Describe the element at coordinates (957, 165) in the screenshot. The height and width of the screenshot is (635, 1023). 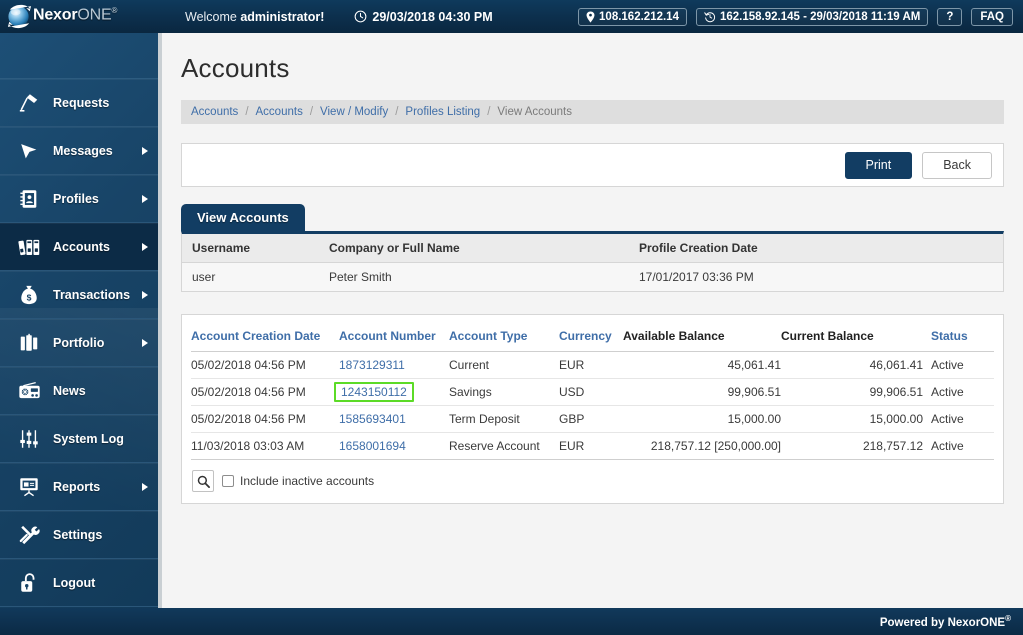
I see `back-button: Back` at that location.